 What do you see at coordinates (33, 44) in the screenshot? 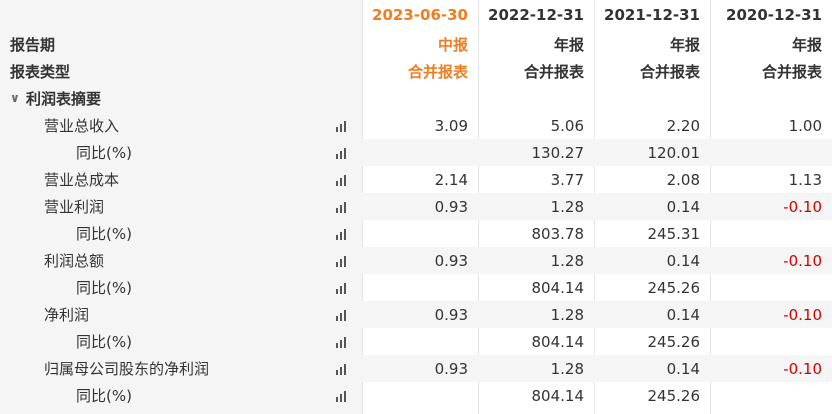
I see `period-label: 报告期` at bounding box center [33, 44].